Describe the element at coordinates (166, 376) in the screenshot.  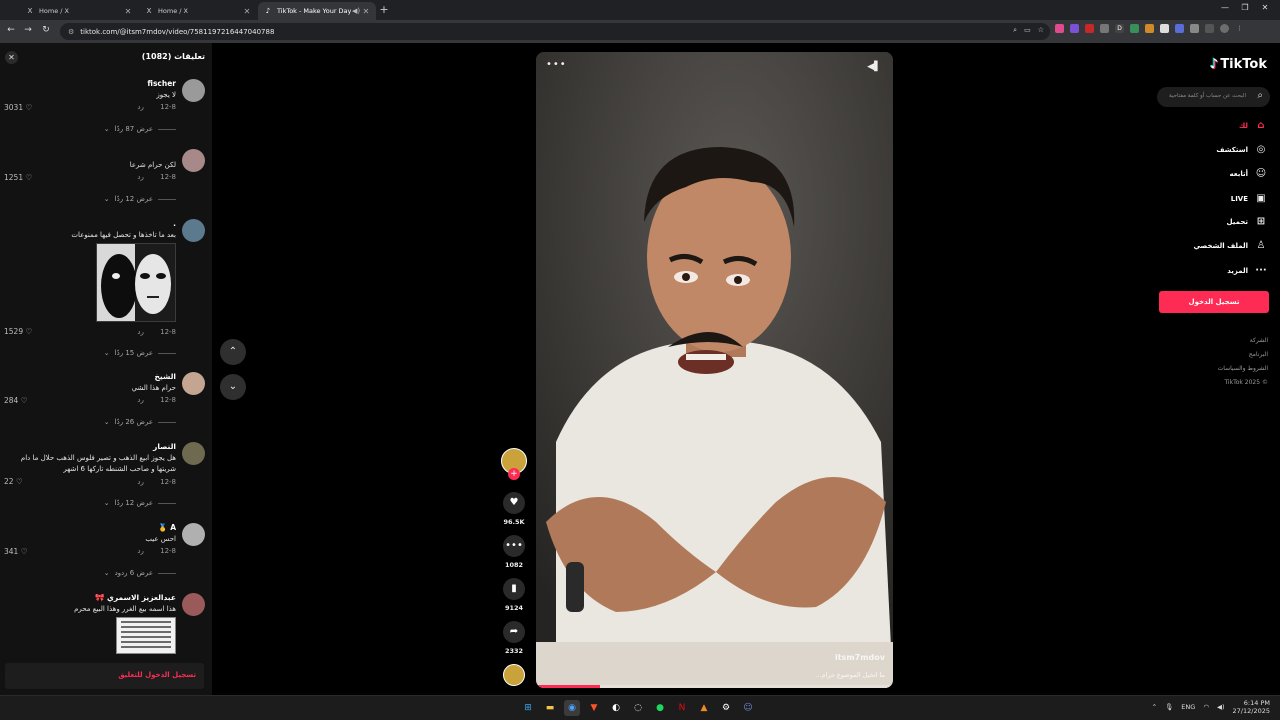
I see `comment-username: الشيخ` at that location.